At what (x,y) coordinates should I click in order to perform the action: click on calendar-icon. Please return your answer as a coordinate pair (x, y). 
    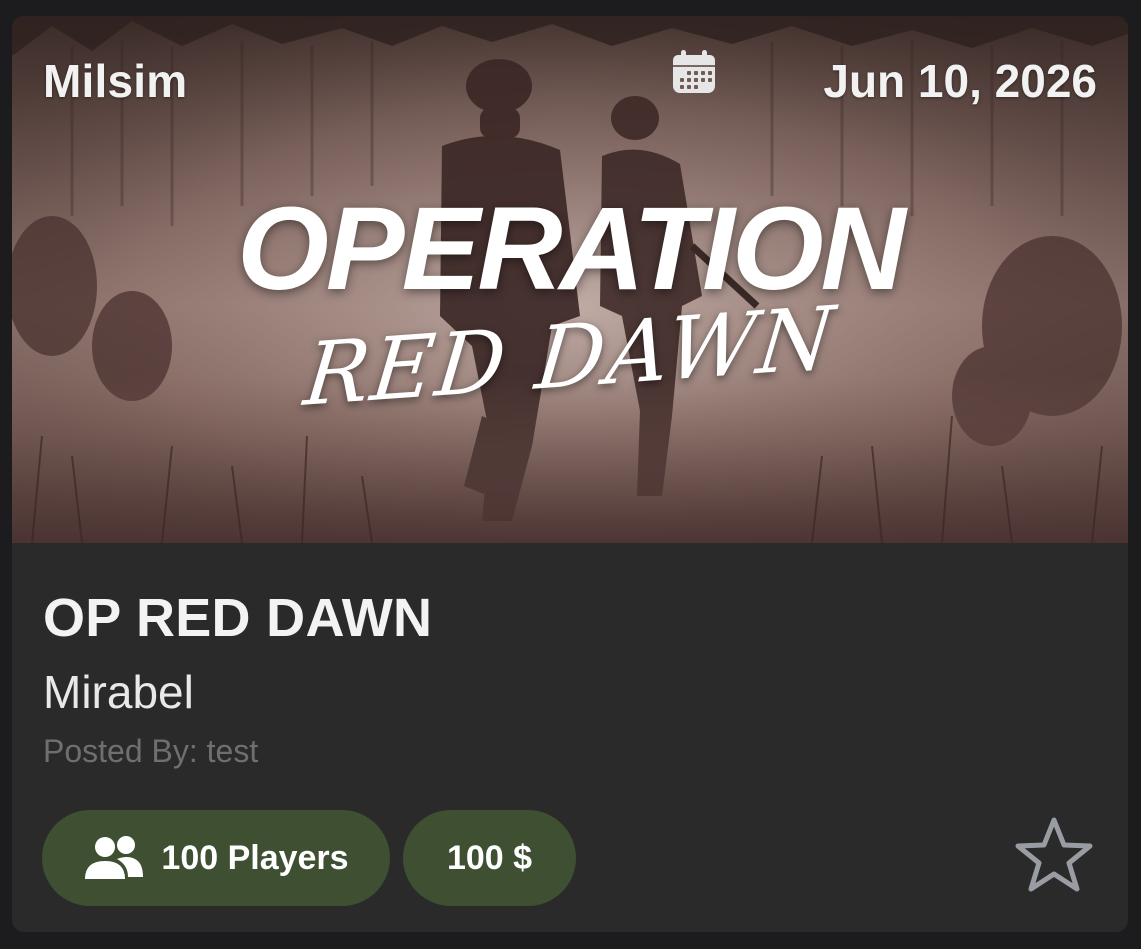
    Looking at the image, I should click on (694, 71).